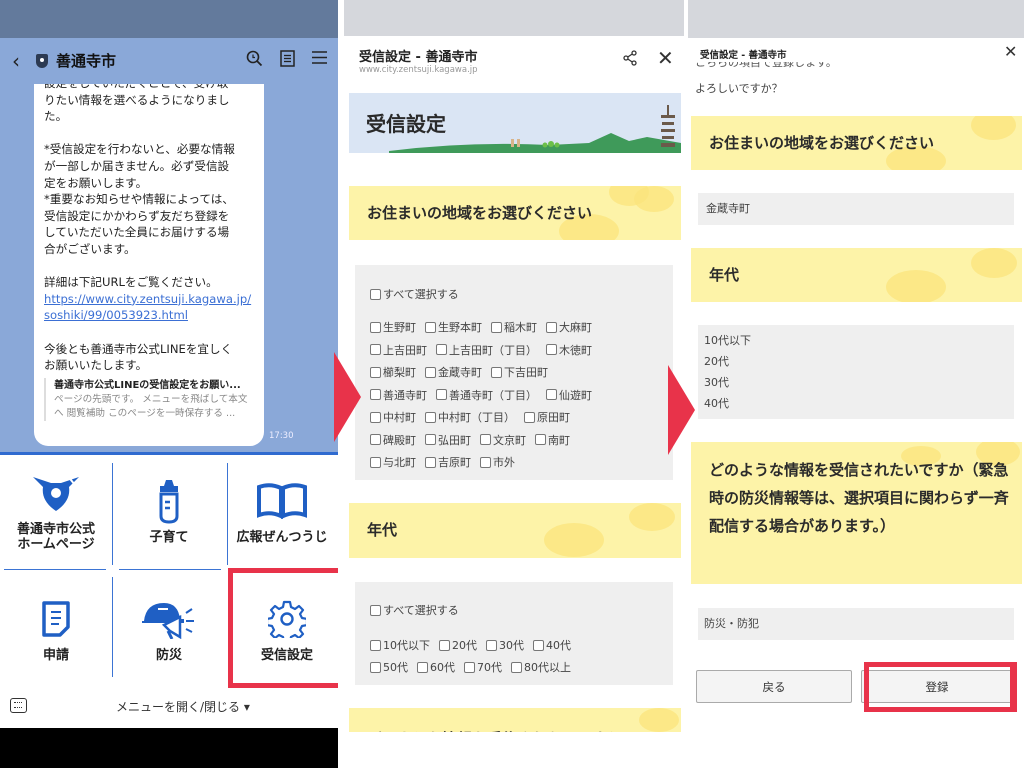  I want to click on option-checkbox: 善通寺町, so click(398, 395).